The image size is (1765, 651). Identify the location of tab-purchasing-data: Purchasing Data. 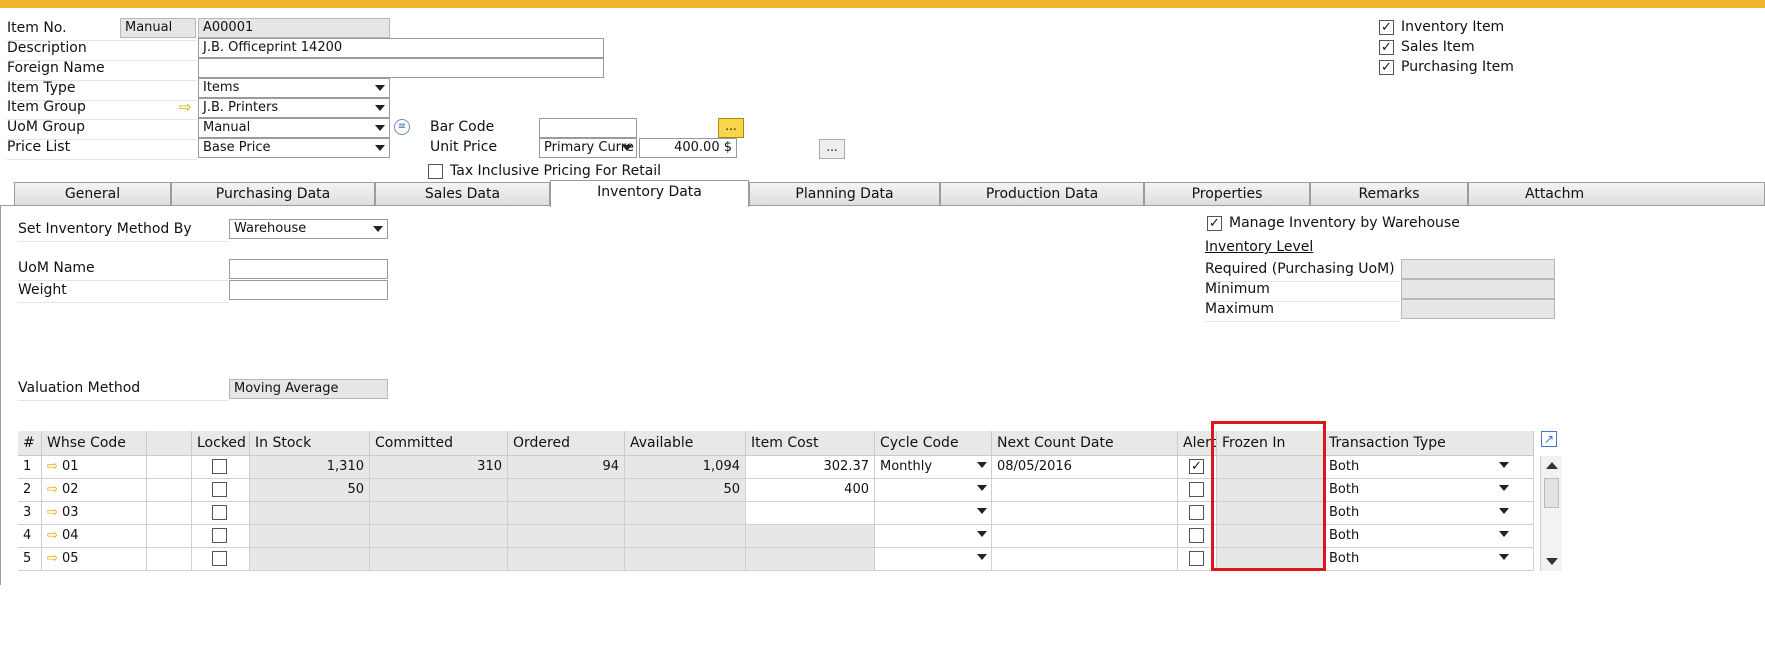
(273, 194).